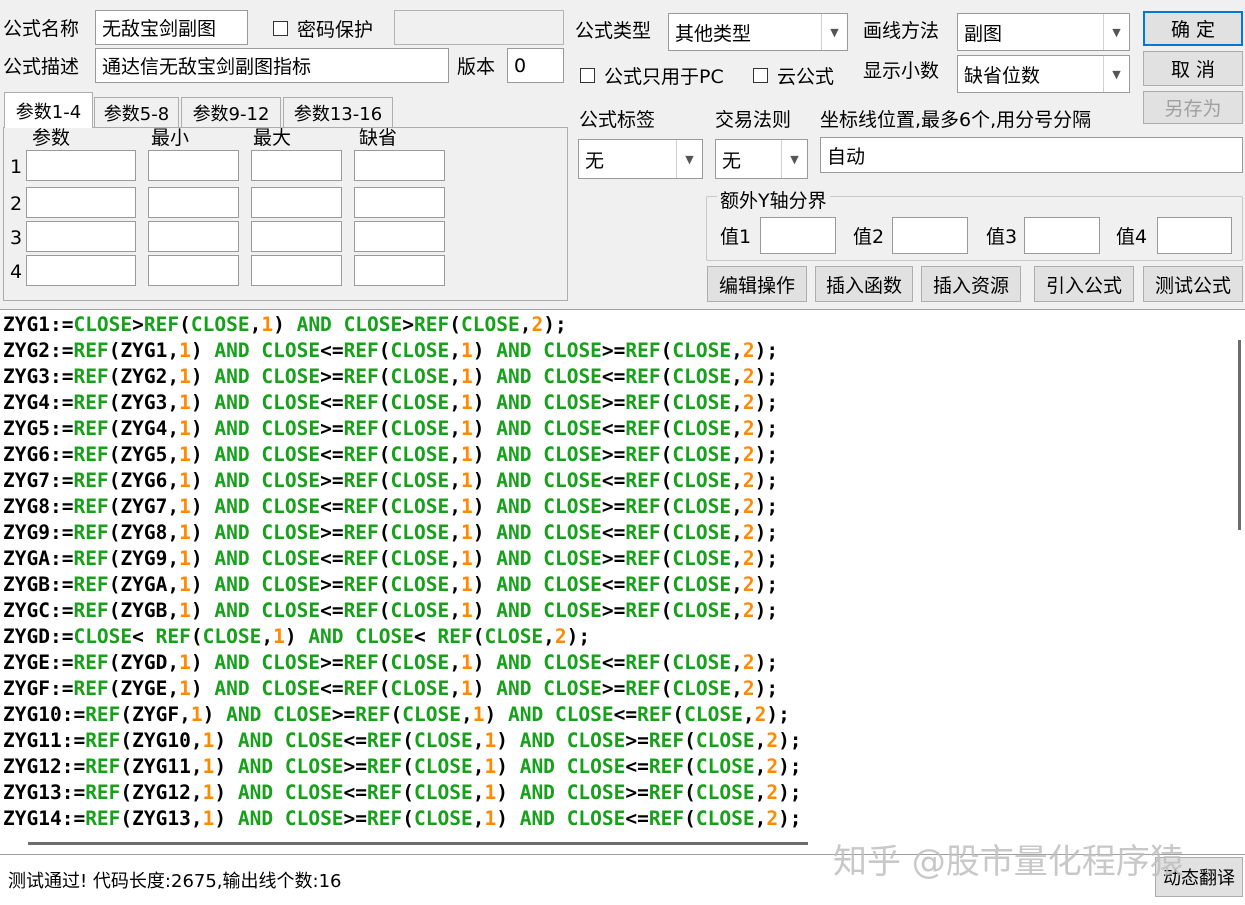  Describe the element at coordinates (479, 27) in the screenshot. I see `password-input` at that location.